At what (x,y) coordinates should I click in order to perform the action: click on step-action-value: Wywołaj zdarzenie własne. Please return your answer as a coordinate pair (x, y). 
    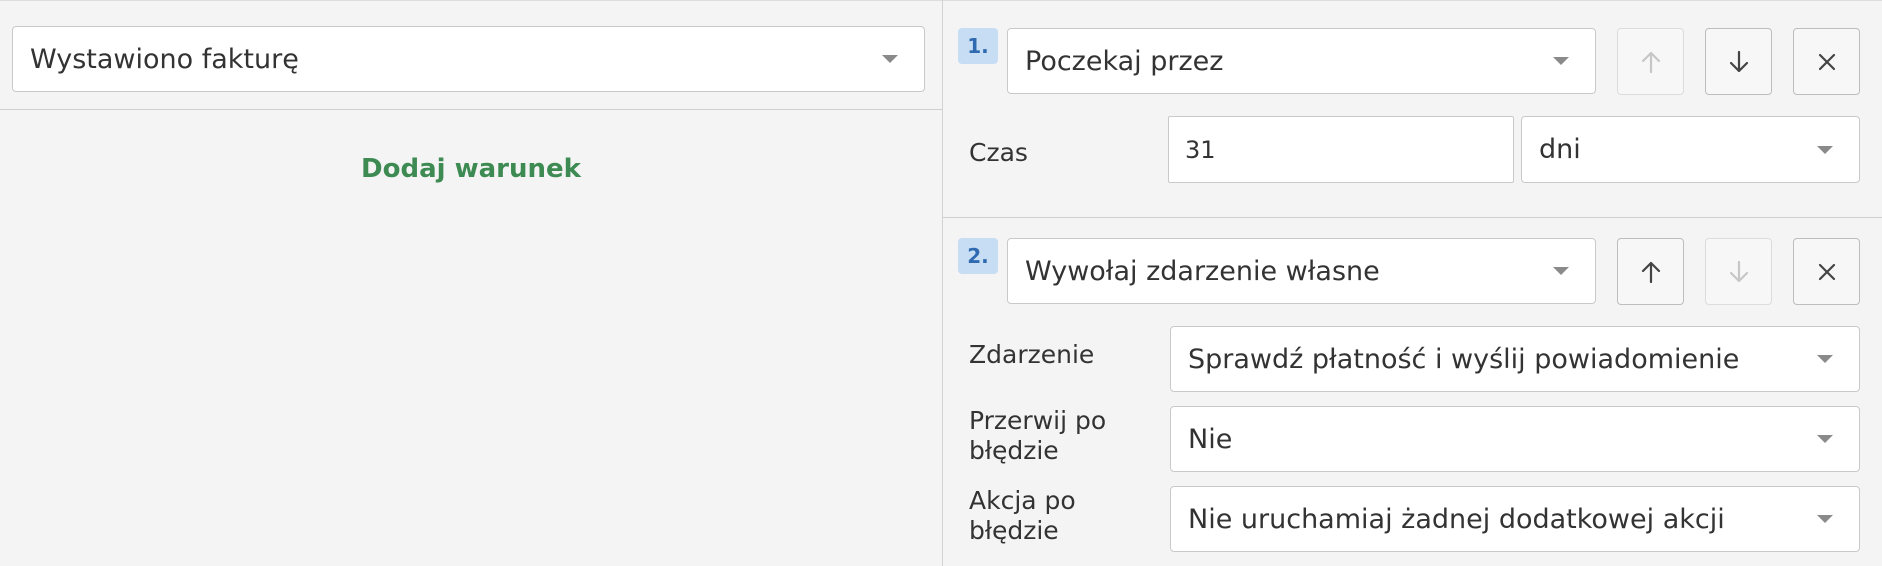
    Looking at the image, I should click on (1202, 271).